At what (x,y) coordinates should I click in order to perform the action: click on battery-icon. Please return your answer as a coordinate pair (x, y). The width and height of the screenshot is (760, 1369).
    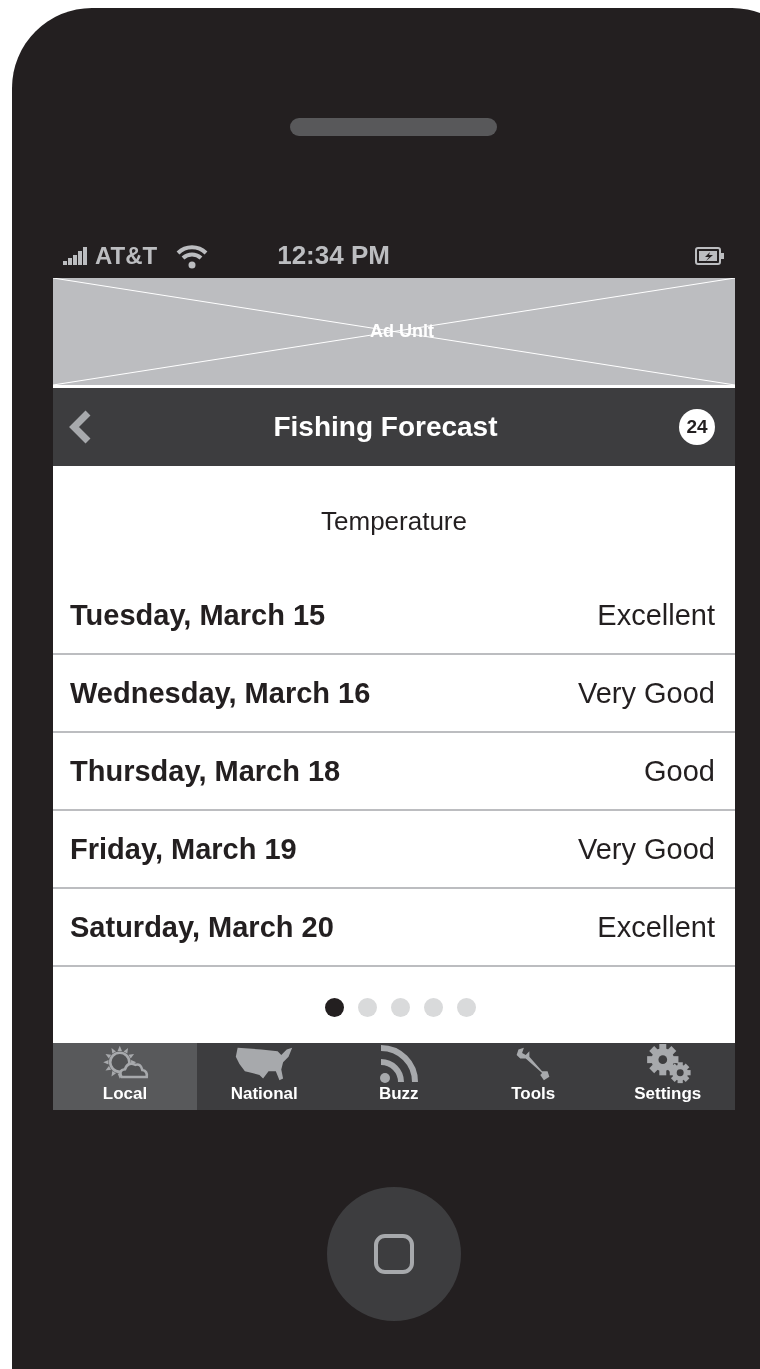
    Looking at the image, I should click on (710, 255).